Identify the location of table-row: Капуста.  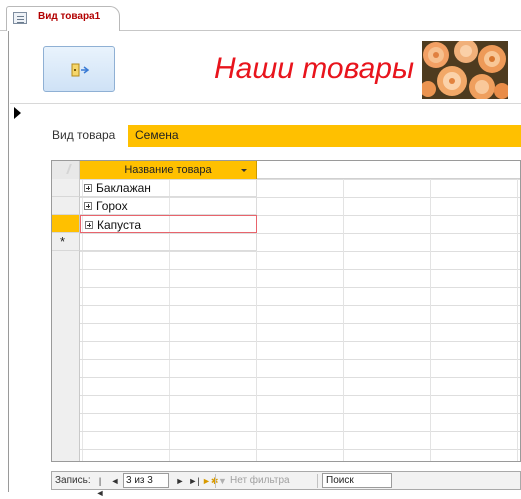
(286, 224).